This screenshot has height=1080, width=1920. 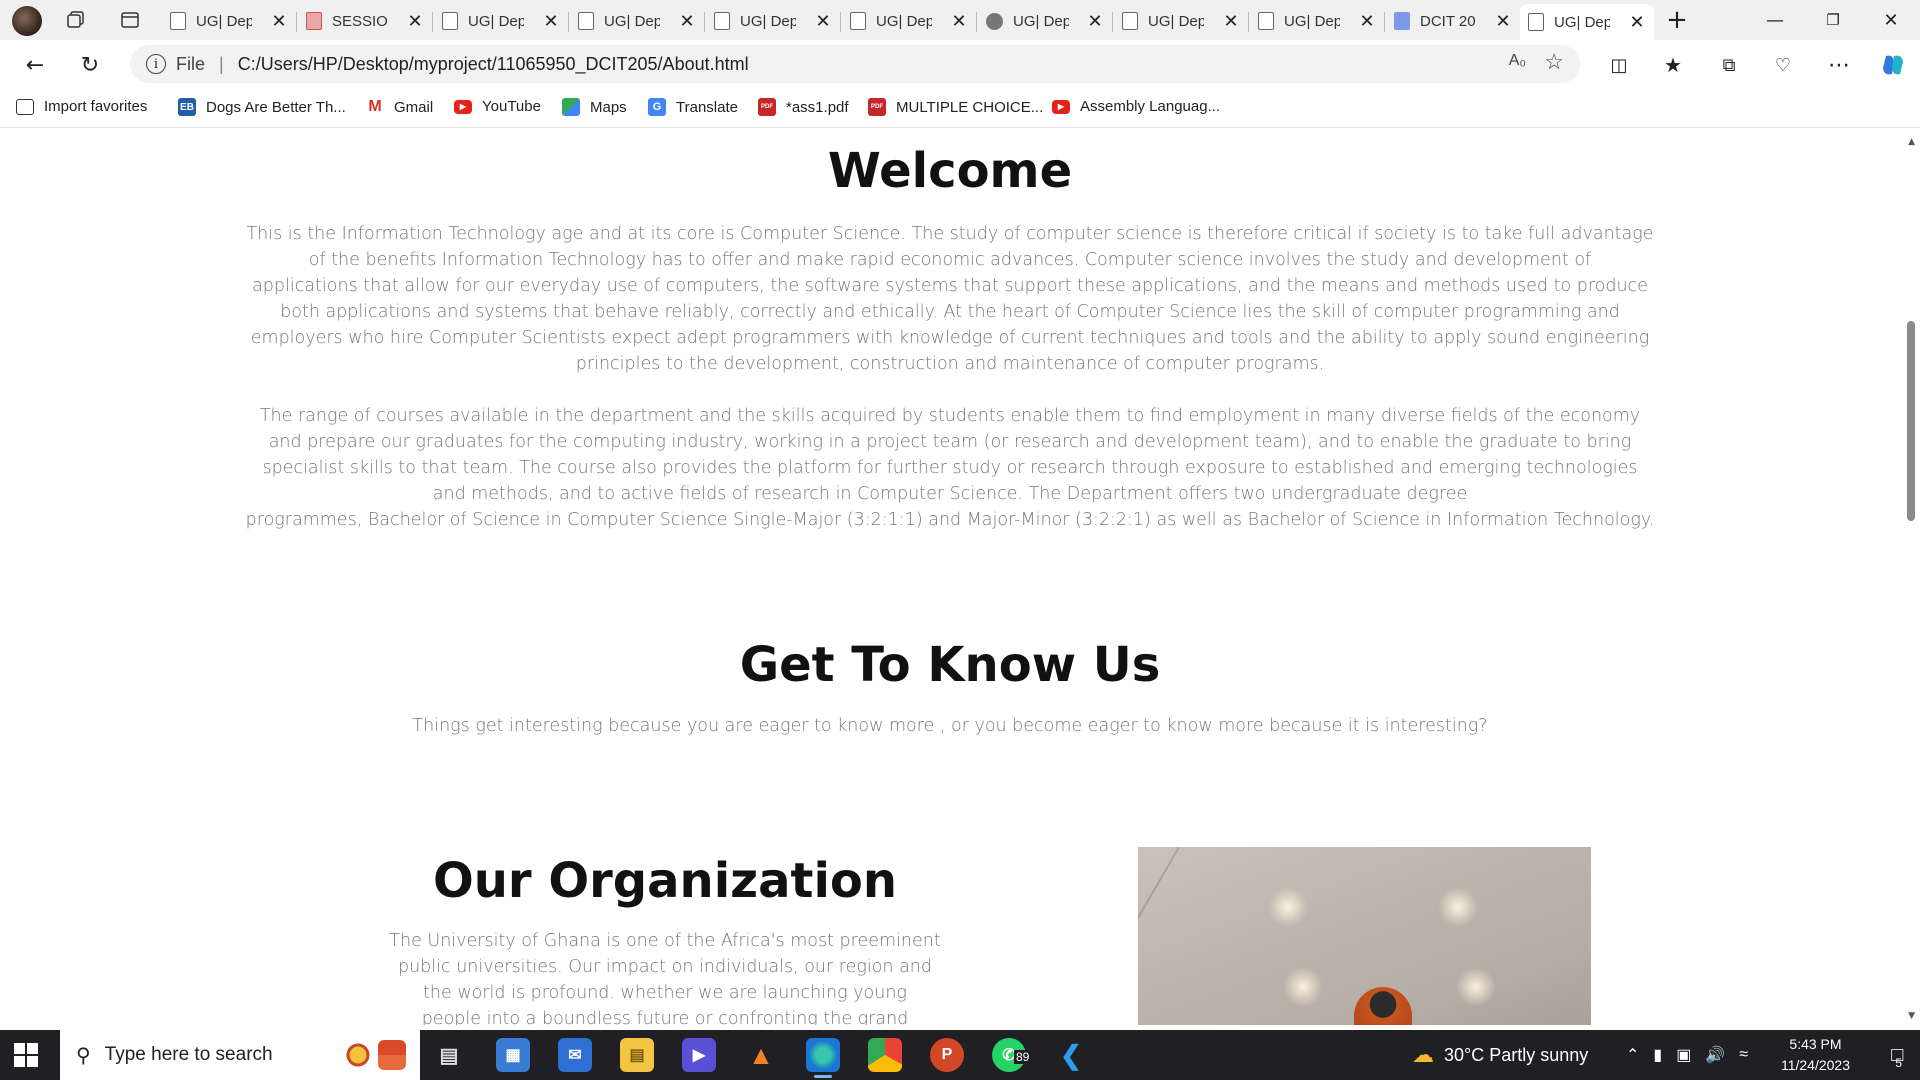 I want to click on notifications-button: □ 5, so click(x=1897, y=1055).